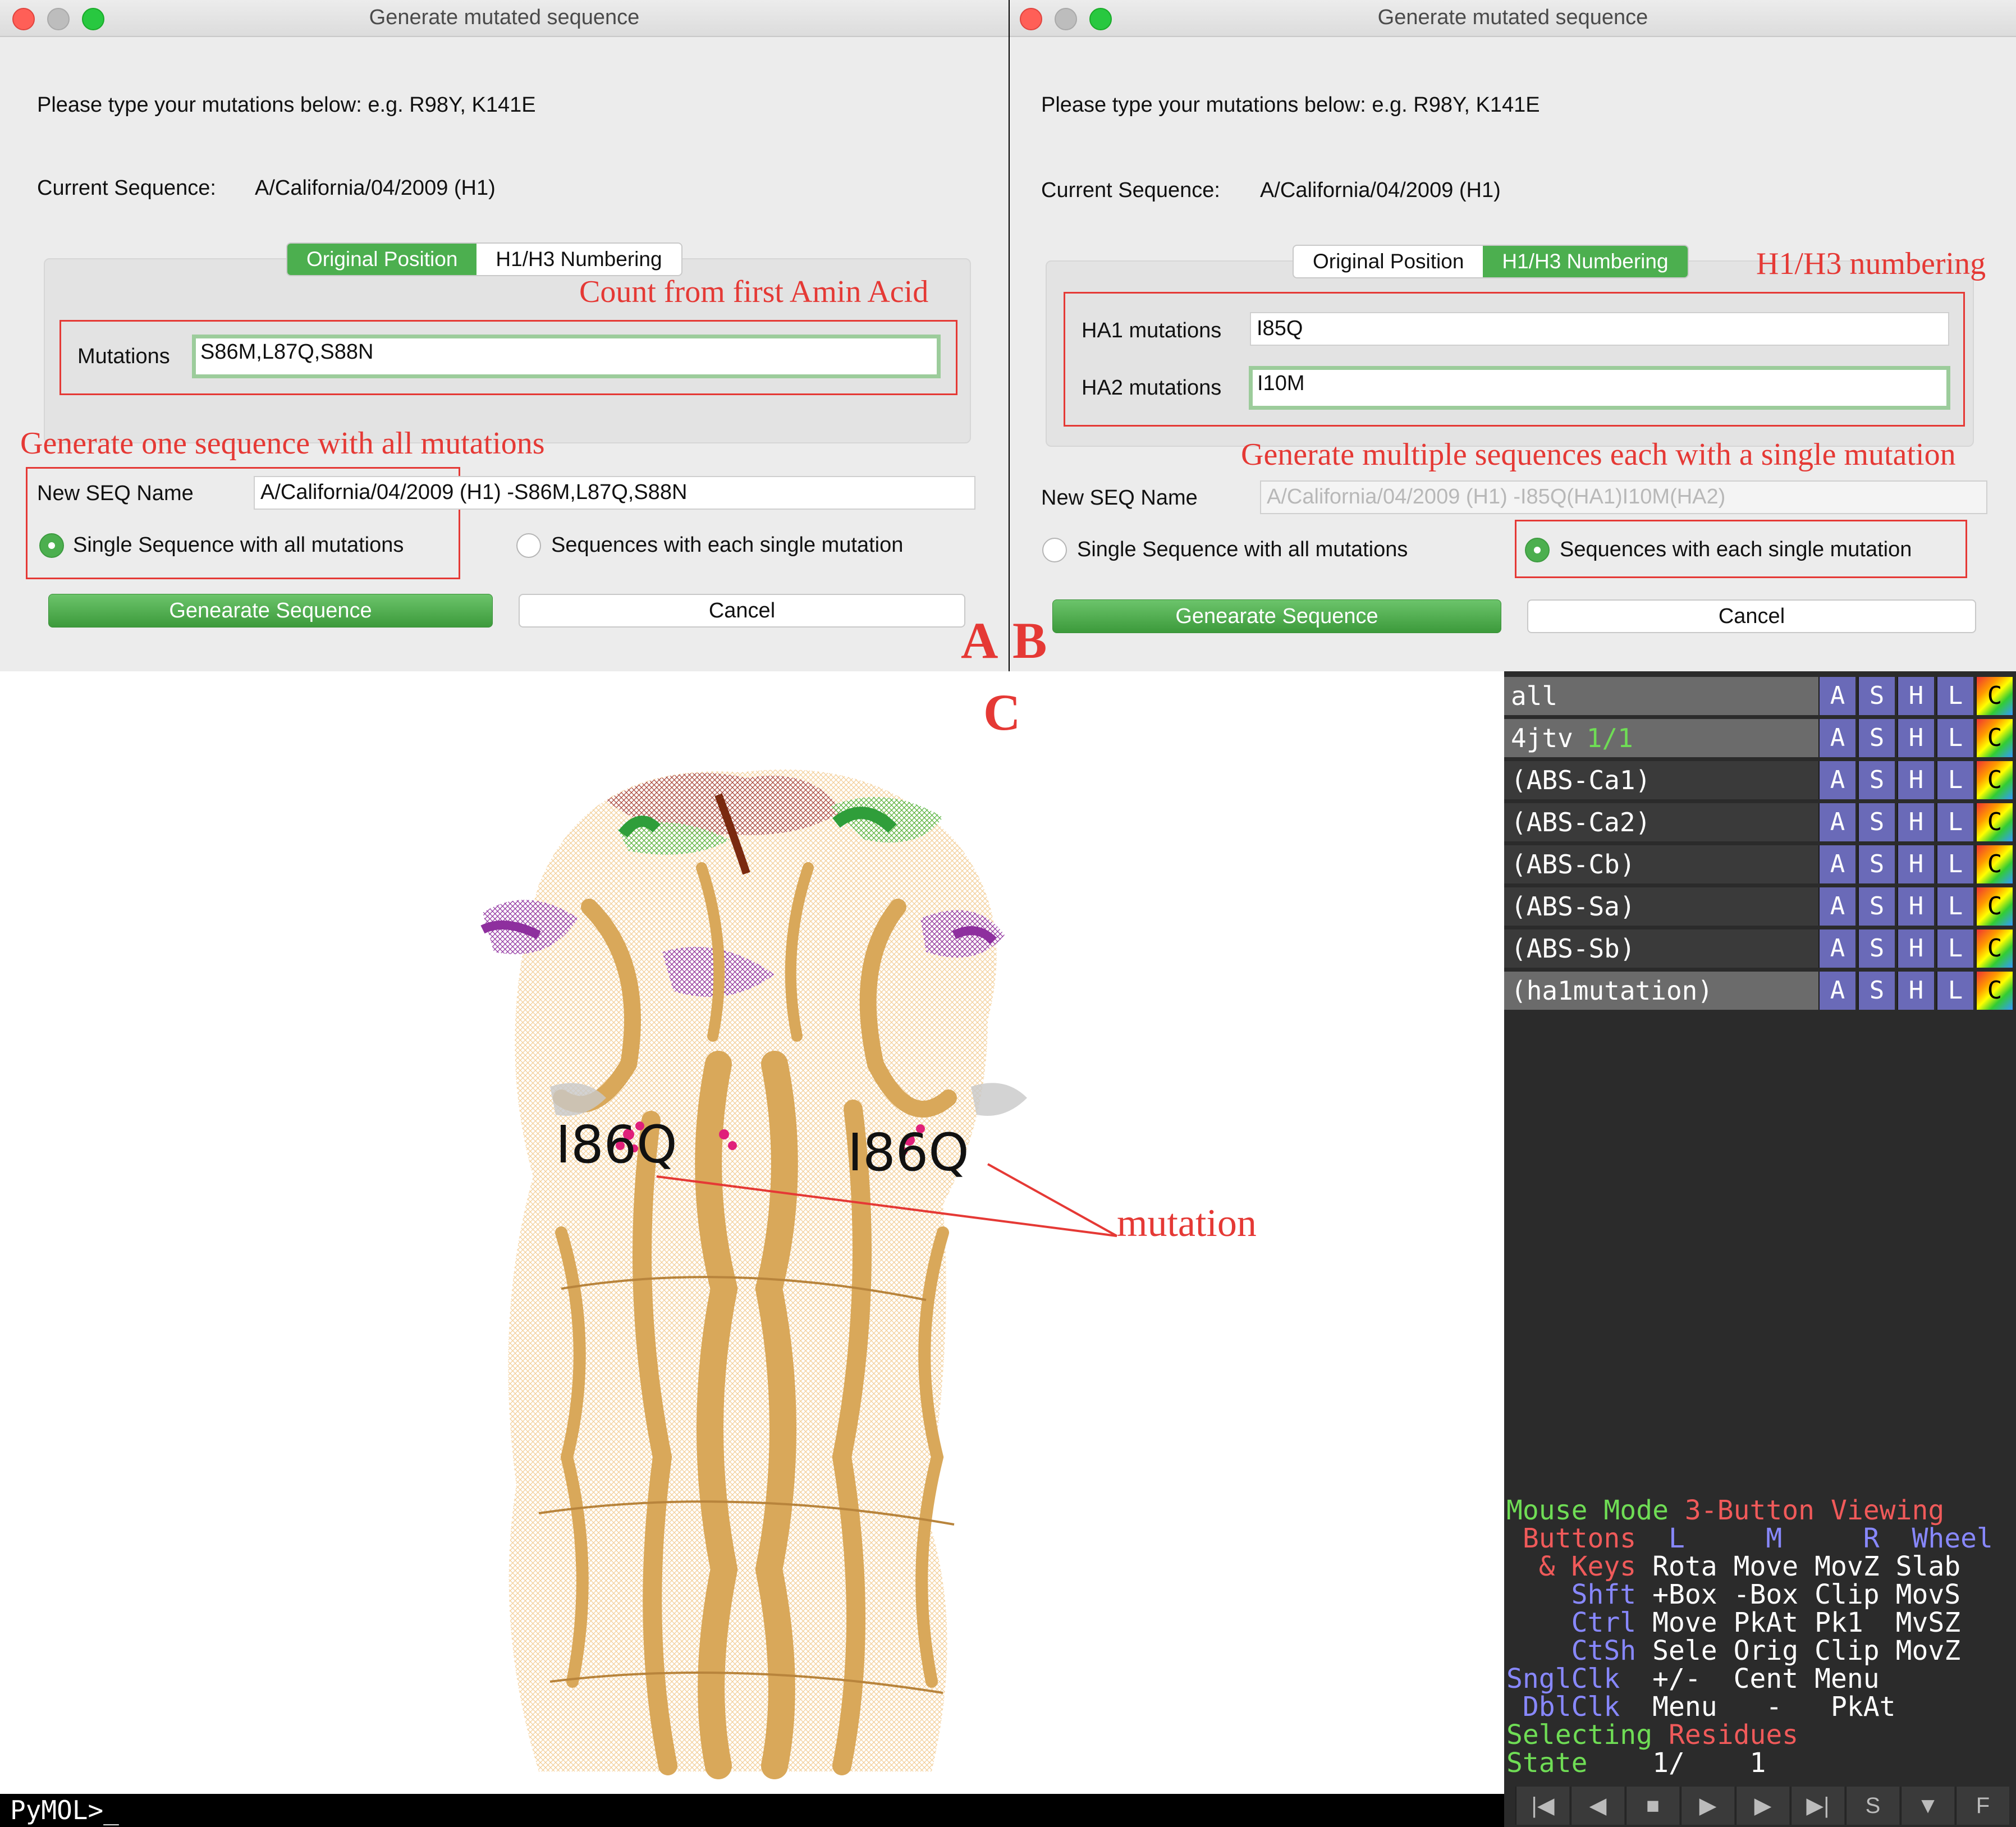 The height and width of the screenshot is (1827, 2016). What do you see at coordinates (1599, 329) in the screenshot?
I see `ha1-input: I85Q` at bounding box center [1599, 329].